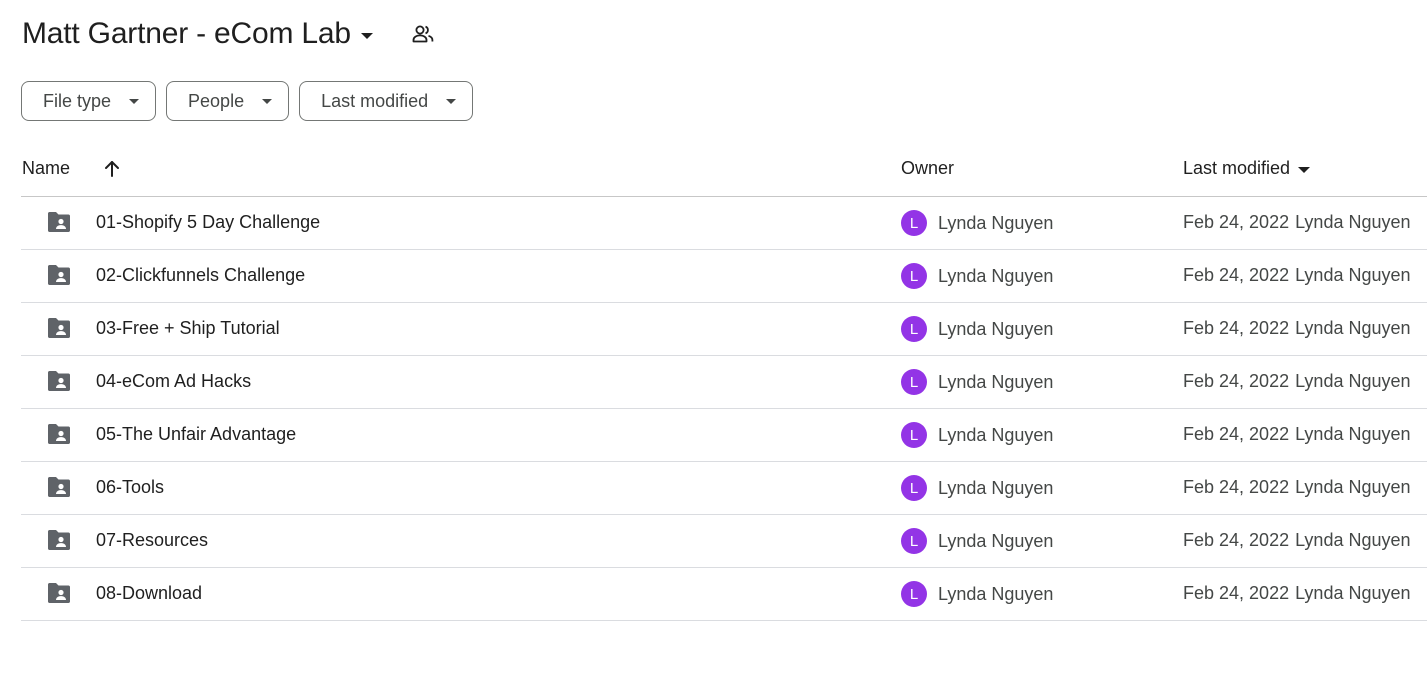 The width and height of the screenshot is (1427, 687). I want to click on column-header-owner: Owner, so click(927, 168).